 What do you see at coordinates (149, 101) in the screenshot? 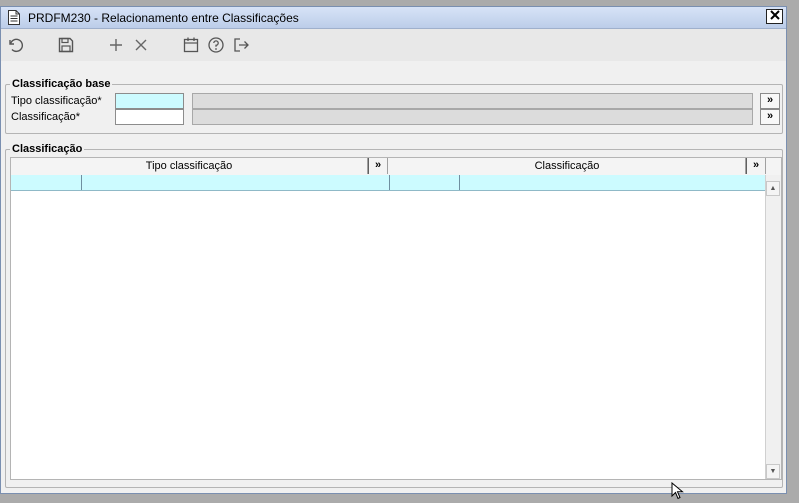
I see `tipo-classificacao-code-input` at bounding box center [149, 101].